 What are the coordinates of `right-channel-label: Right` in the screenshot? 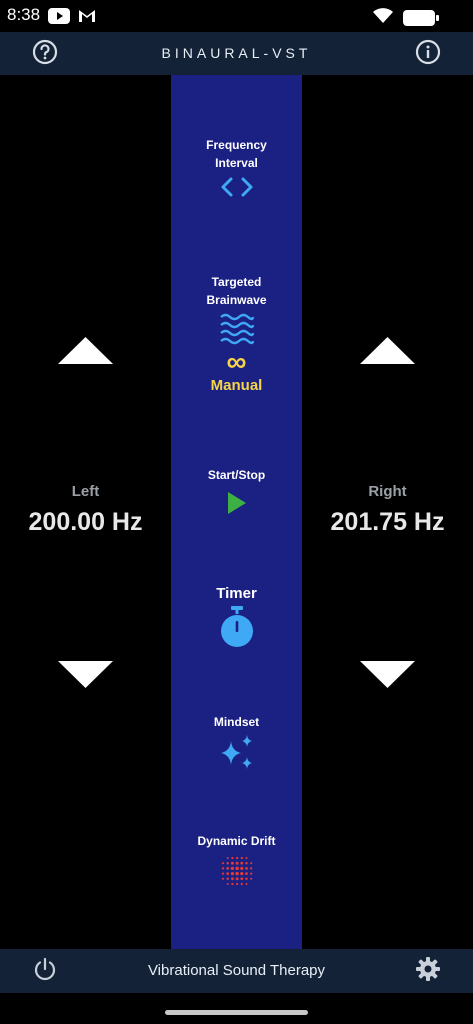 It's located at (387, 491).